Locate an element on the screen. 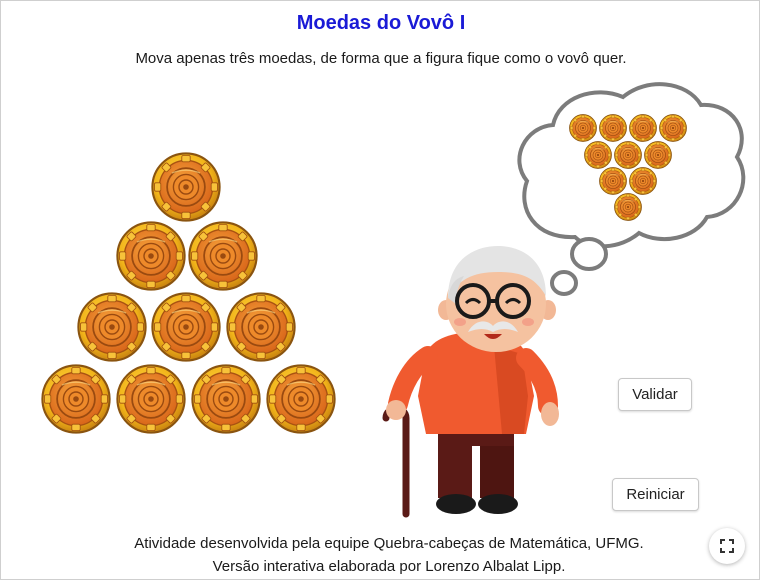 The width and height of the screenshot is (760, 580). fullscreen-icon is located at coordinates (727, 546).